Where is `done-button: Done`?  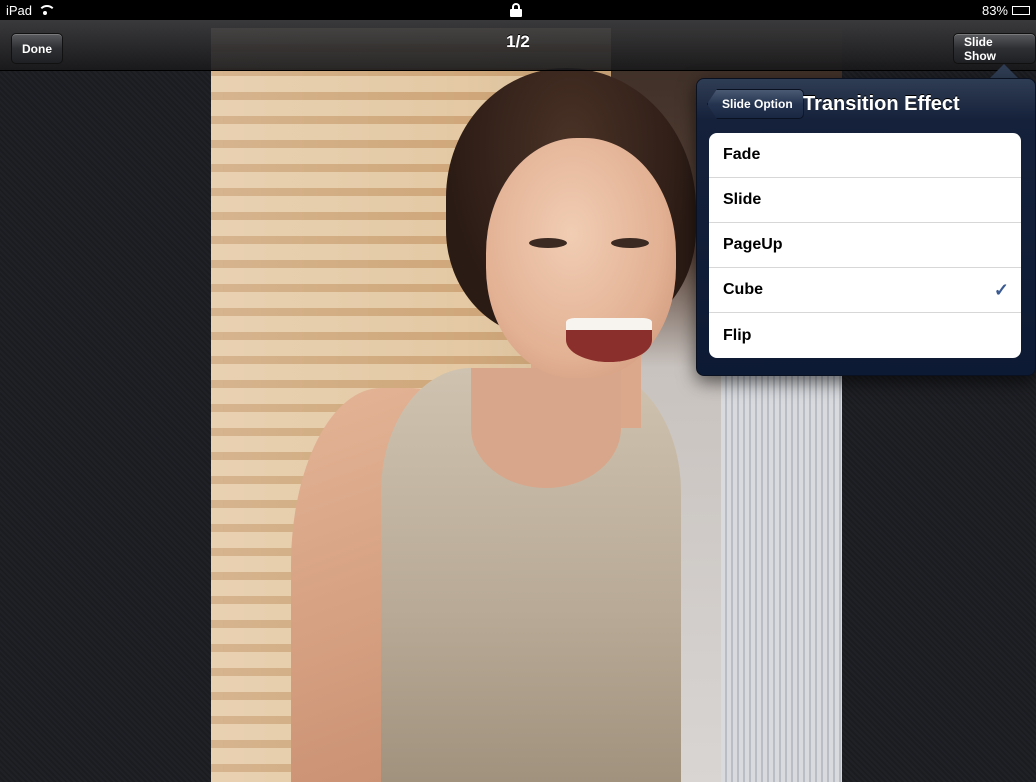
done-button: Done is located at coordinates (37, 48).